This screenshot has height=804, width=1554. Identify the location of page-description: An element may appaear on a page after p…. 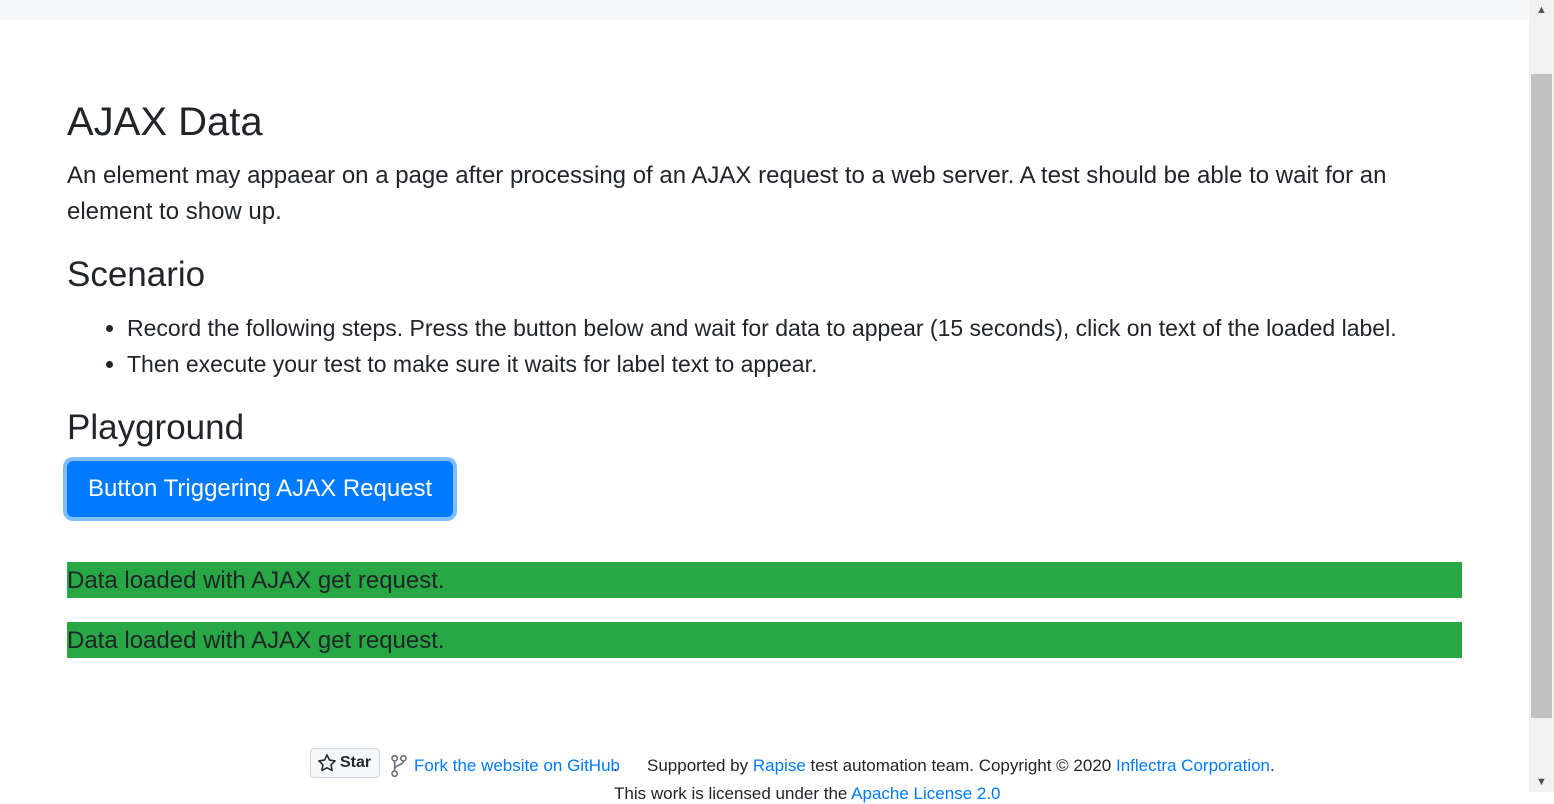
(727, 193).